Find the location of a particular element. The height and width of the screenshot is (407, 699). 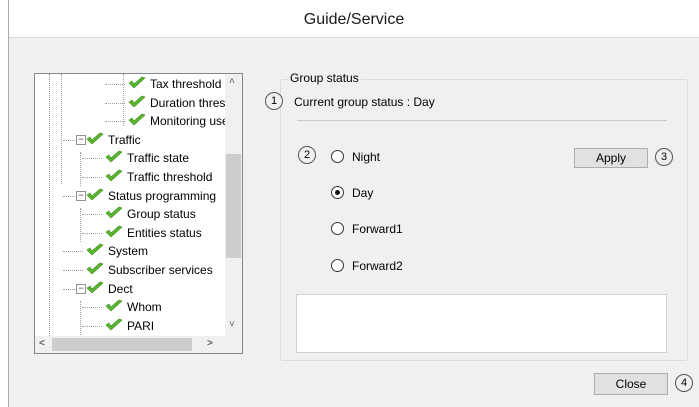

tree-item: Traffic threshold is located at coordinates (158, 177).